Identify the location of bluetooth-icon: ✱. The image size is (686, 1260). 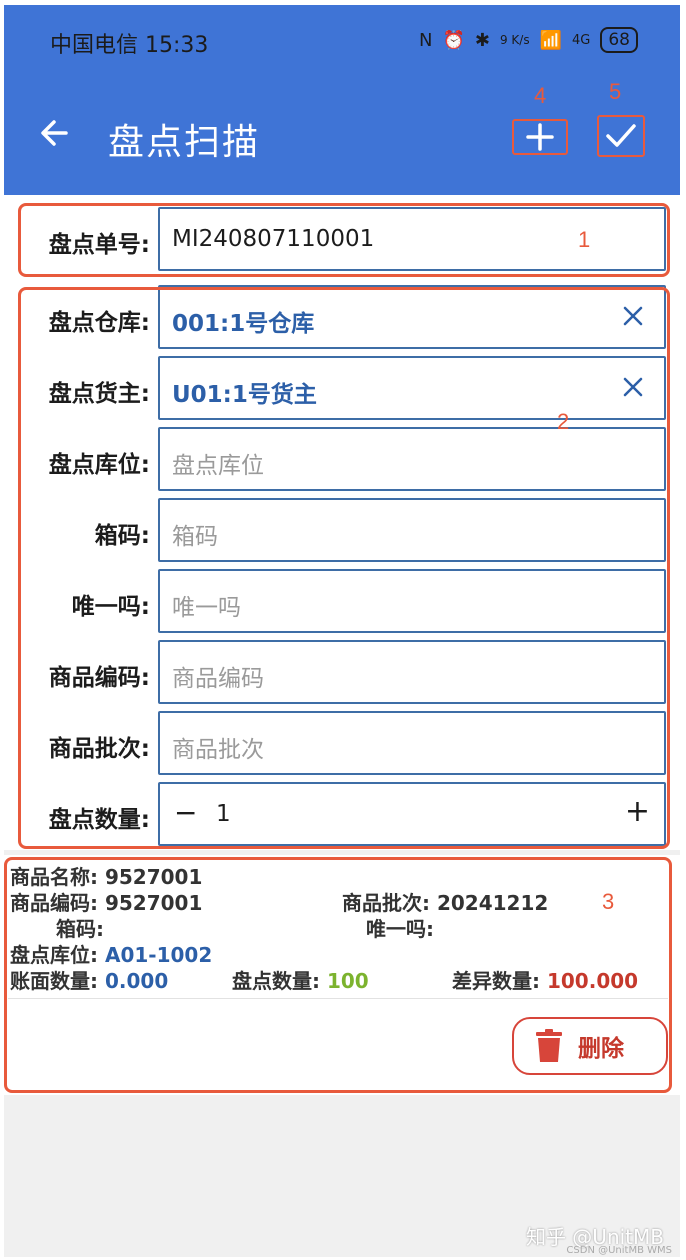
(482, 40).